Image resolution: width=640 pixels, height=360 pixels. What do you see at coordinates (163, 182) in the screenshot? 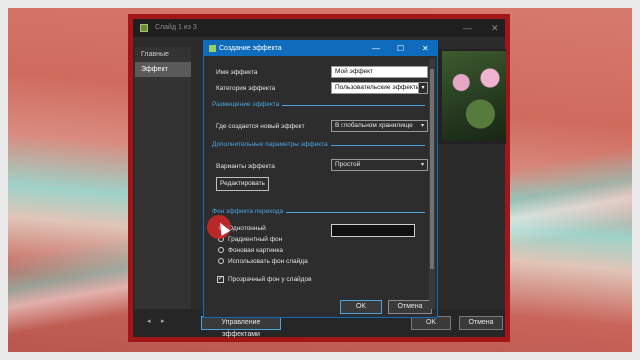
I see `sidebar: Главные Эффект` at bounding box center [163, 182].